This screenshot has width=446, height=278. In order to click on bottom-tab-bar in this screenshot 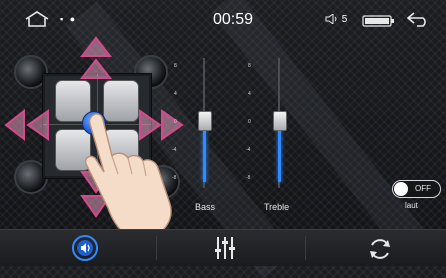, I will do `click(223, 247)`.